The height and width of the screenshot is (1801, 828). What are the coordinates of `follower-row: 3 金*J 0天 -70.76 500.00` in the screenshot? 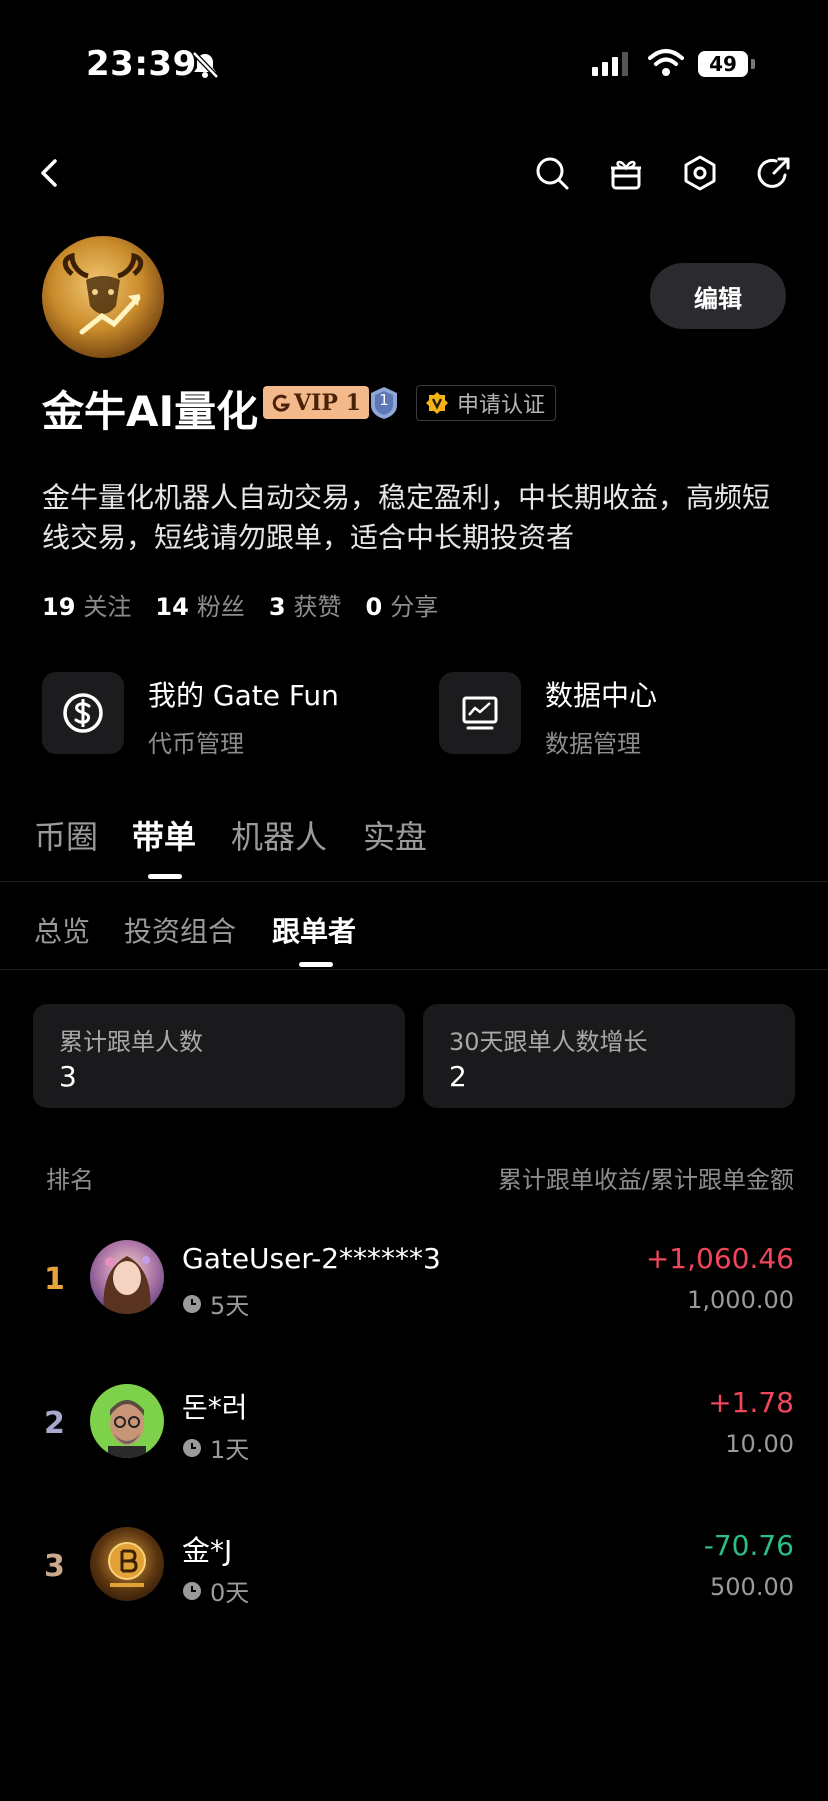 It's located at (414, 1570).